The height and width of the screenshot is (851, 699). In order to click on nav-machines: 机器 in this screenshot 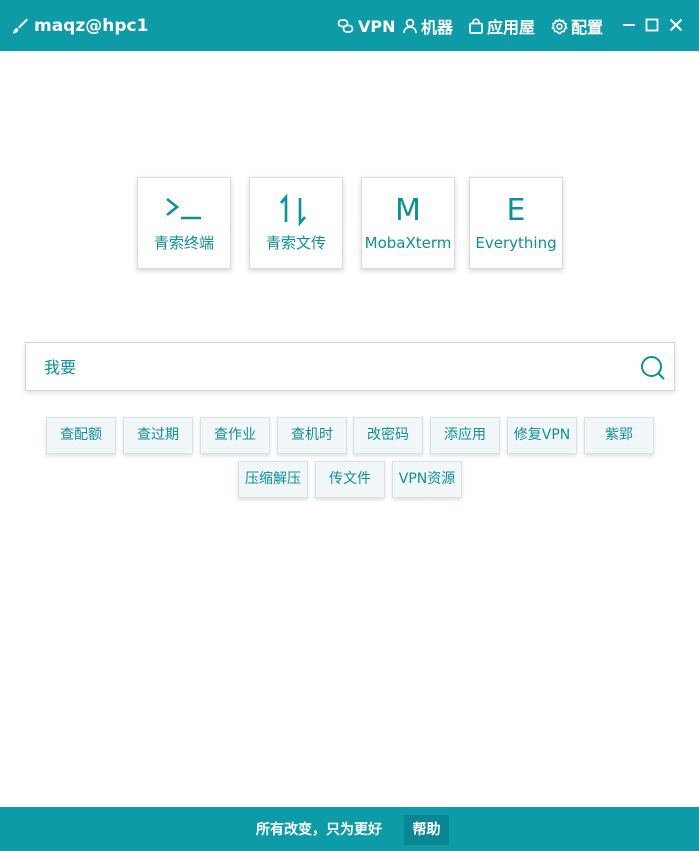, I will do `click(427, 26)`.